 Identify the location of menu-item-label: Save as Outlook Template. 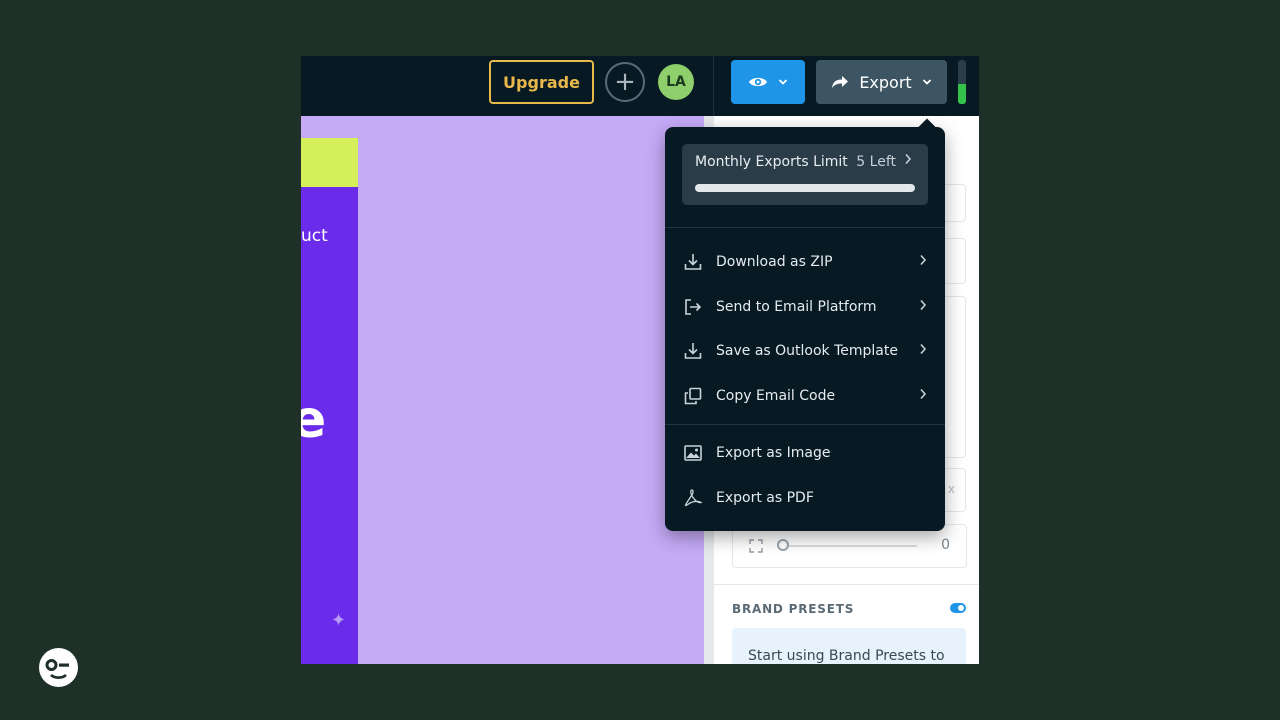
(807, 351).